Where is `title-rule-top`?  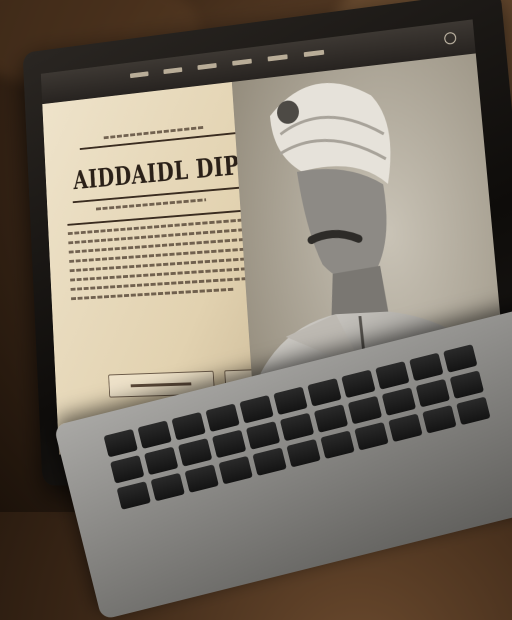 title-rule-top is located at coordinates (160, 140).